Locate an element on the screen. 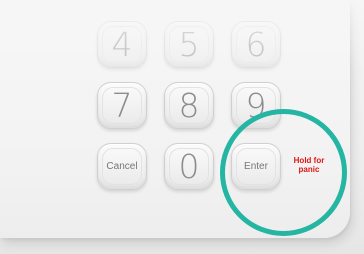 The height and width of the screenshot is (254, 364). key-9-label: 9 is located at coordinates (256, 105).